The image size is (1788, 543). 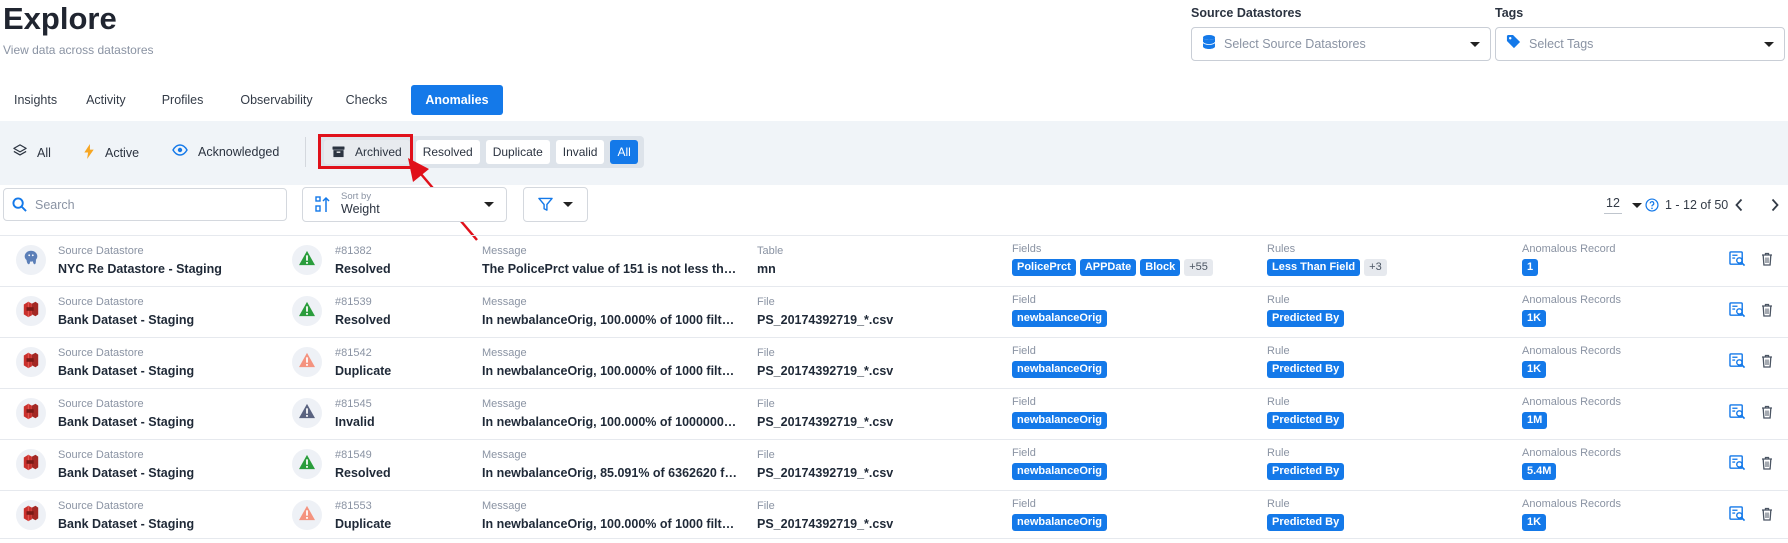 What do you see at coordinates (1314, 267) in the screenshot?
I see `rule-chip: Less Than Field` at bounding box center [1314, 267].